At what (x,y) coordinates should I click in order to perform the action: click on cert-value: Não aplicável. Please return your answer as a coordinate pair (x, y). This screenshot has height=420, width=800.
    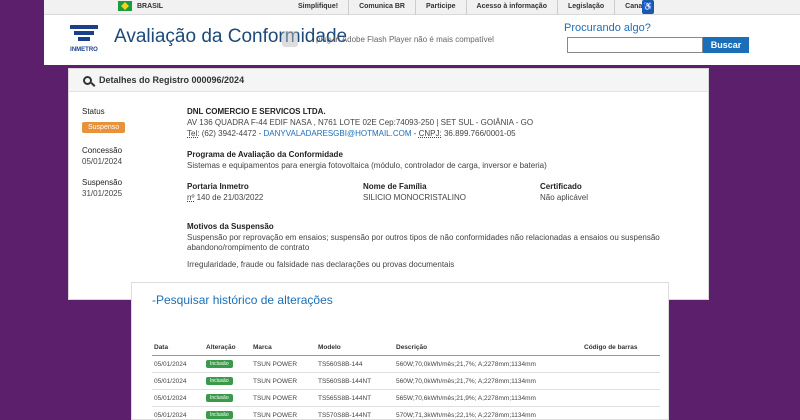
    Looking at the image, I should click on (564, 197).